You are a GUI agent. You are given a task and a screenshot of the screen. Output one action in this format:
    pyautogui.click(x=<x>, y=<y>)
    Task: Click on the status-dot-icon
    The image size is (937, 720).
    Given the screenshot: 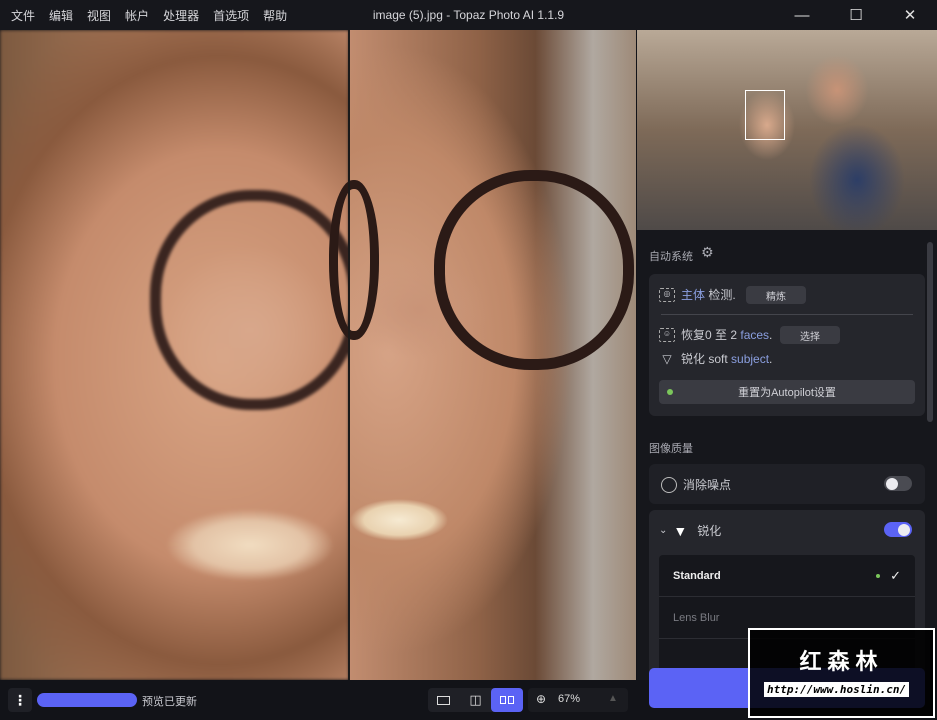 What is the action you would take?
    pyautogui.click(x=670, y=392)
    